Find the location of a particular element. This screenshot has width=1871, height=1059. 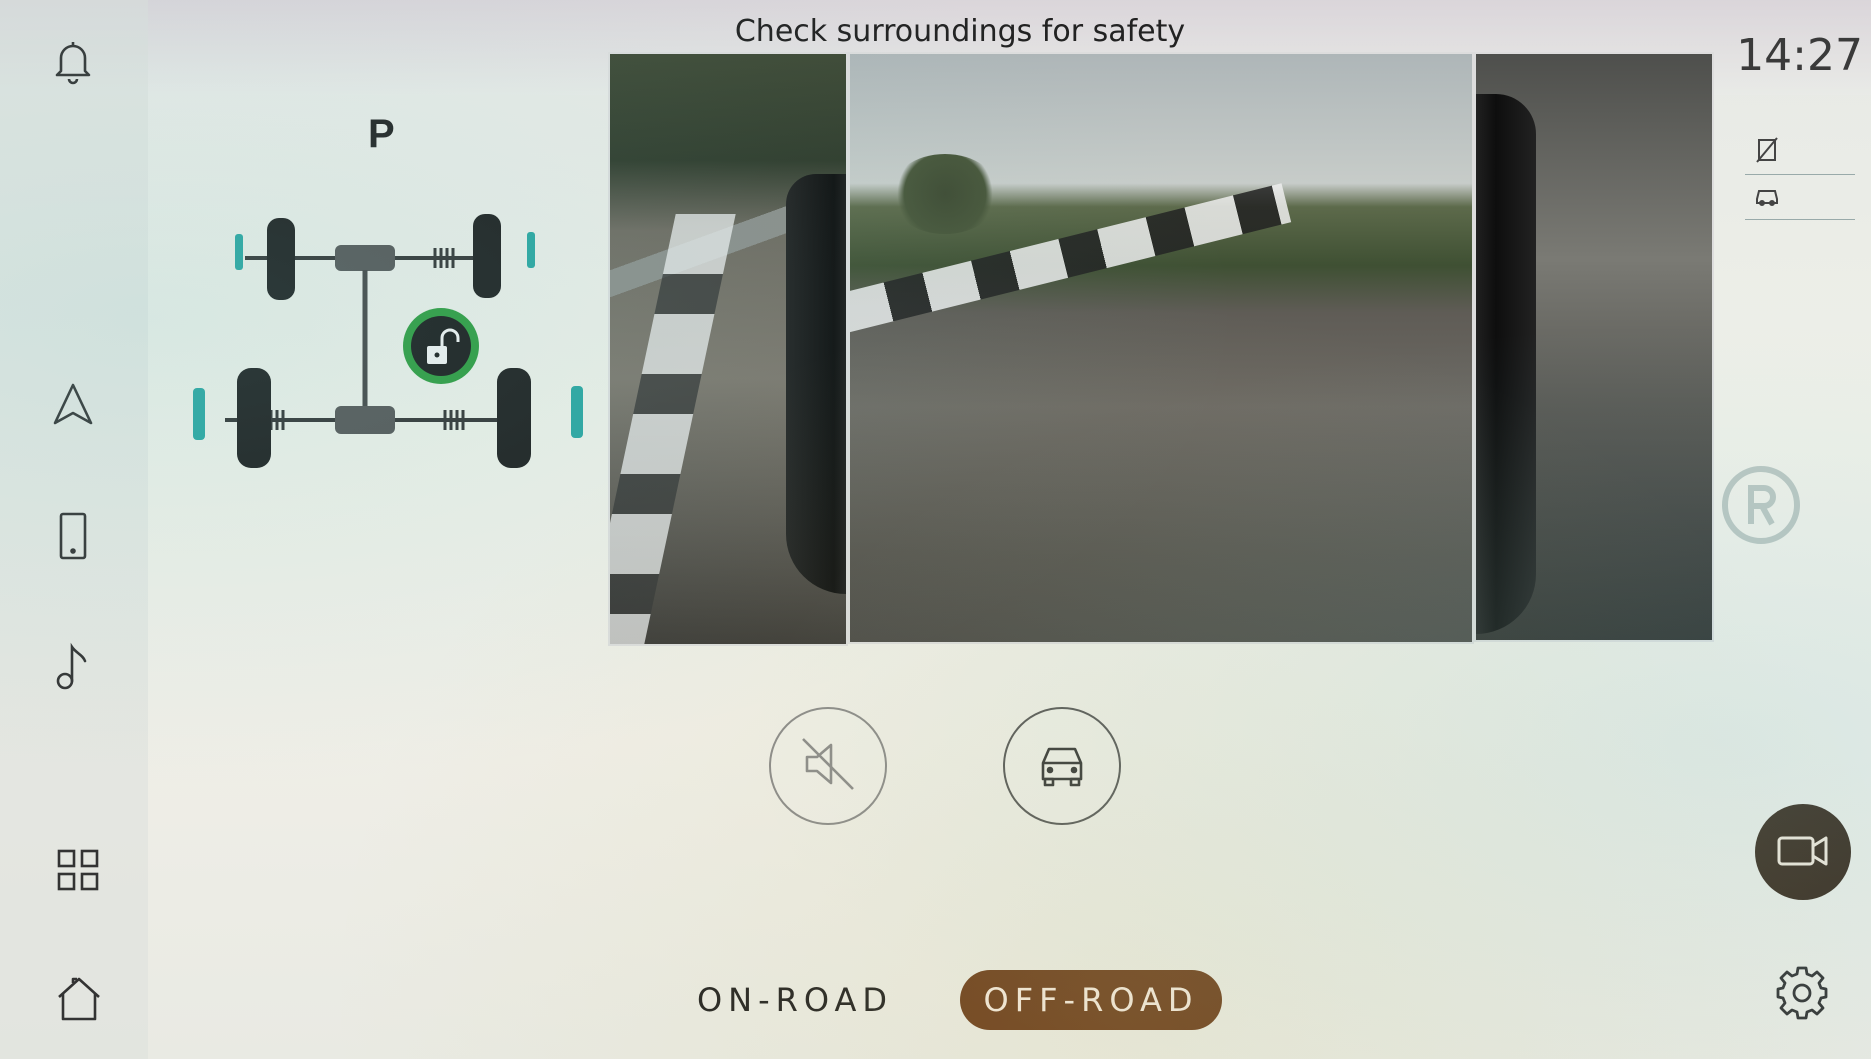

music-note-icon is located at coordinates (73, 669).